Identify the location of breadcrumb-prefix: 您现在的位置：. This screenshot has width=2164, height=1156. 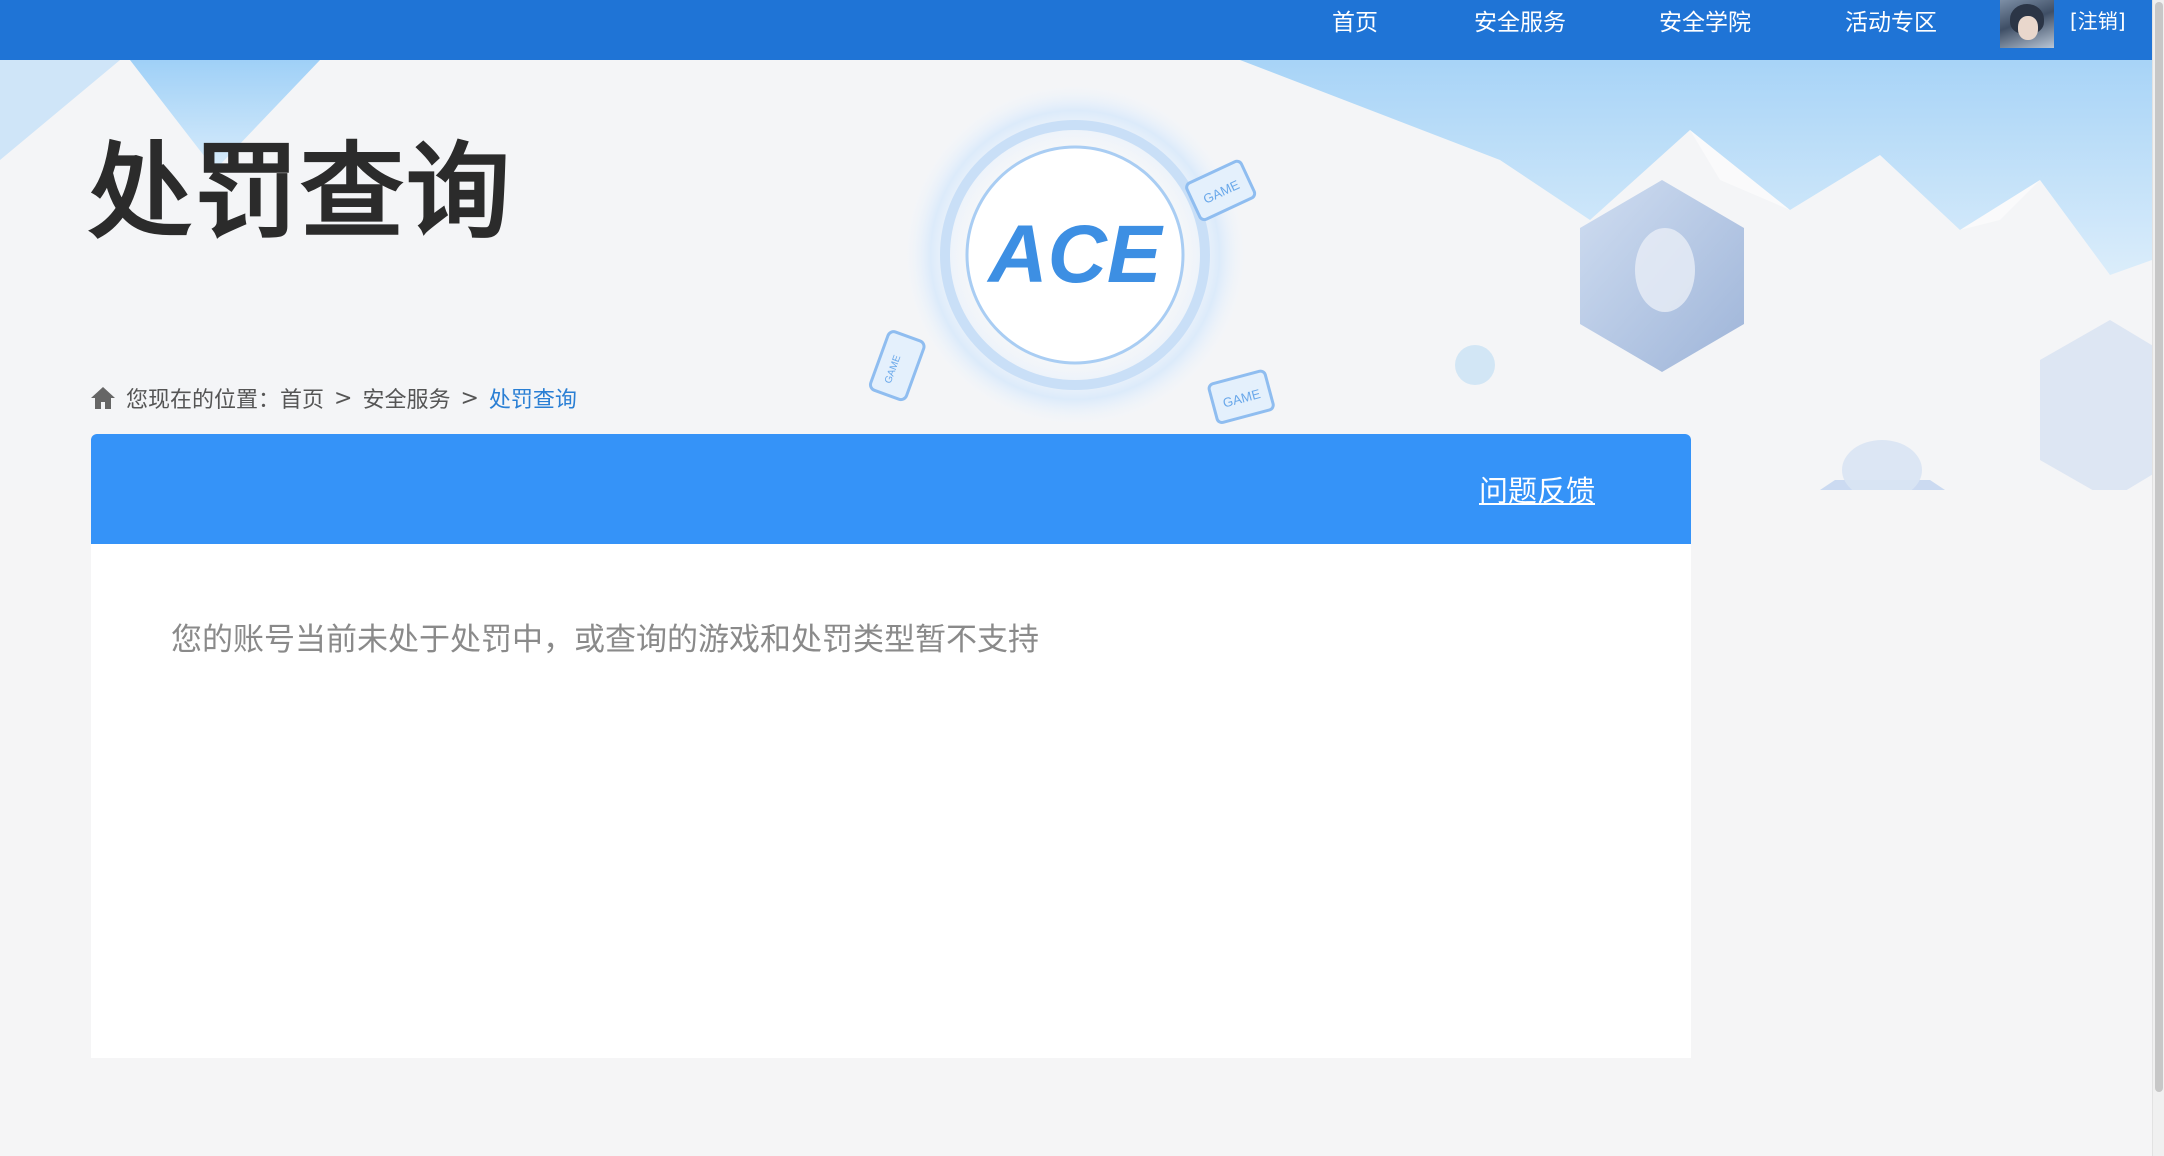
(203, 400).